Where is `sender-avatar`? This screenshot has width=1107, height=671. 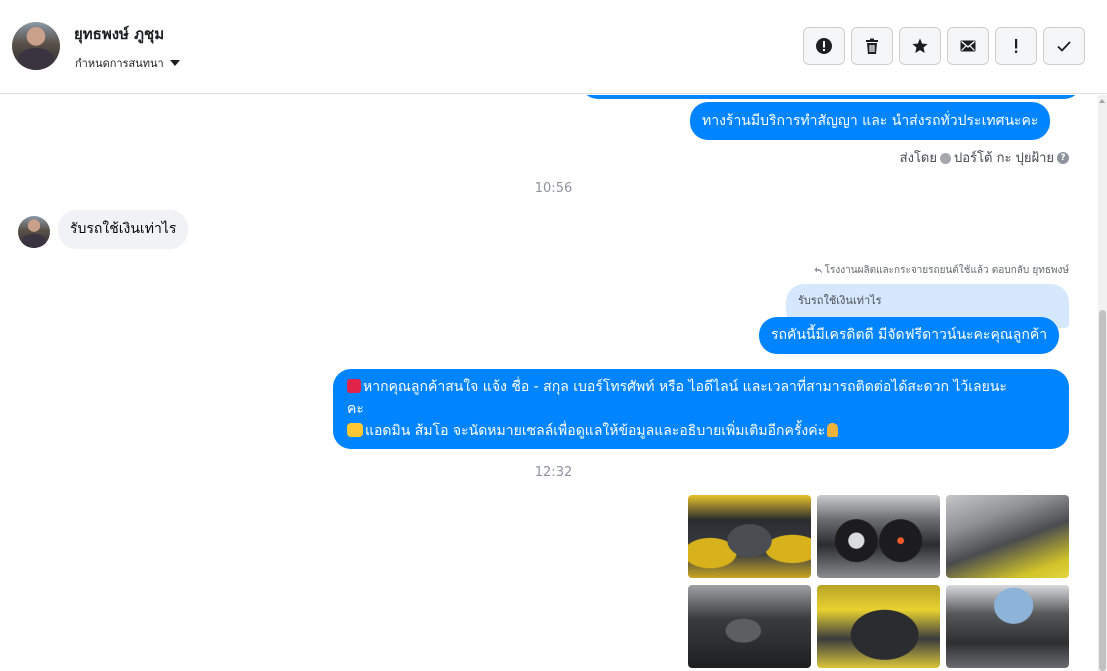 sender-avatar is located at coordinates (34, 232).